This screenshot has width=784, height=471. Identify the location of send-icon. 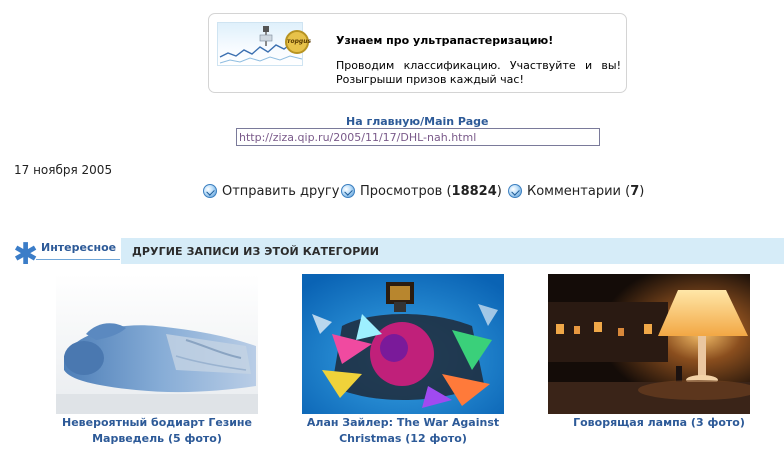
(210, 191).